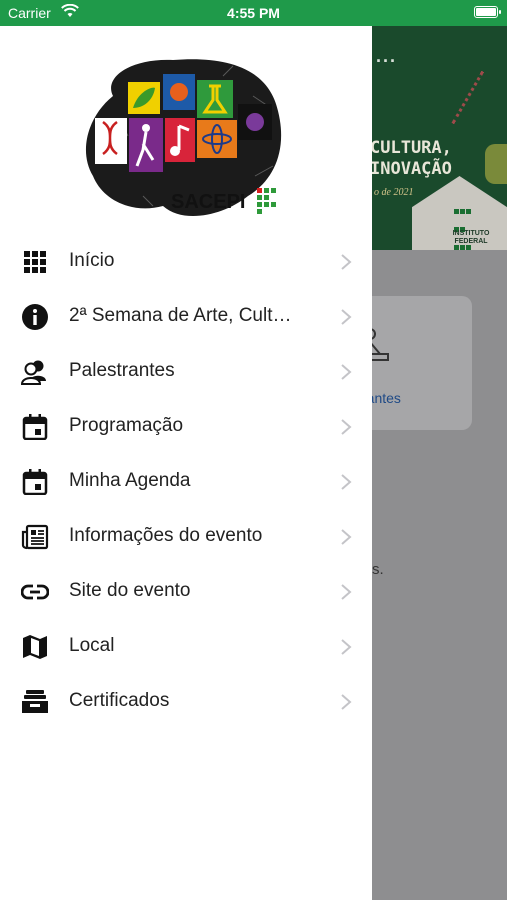  Describe the element at coordinates (186, 426) in the screenshot. I see `menu-item-programacao: Programação` at that location.